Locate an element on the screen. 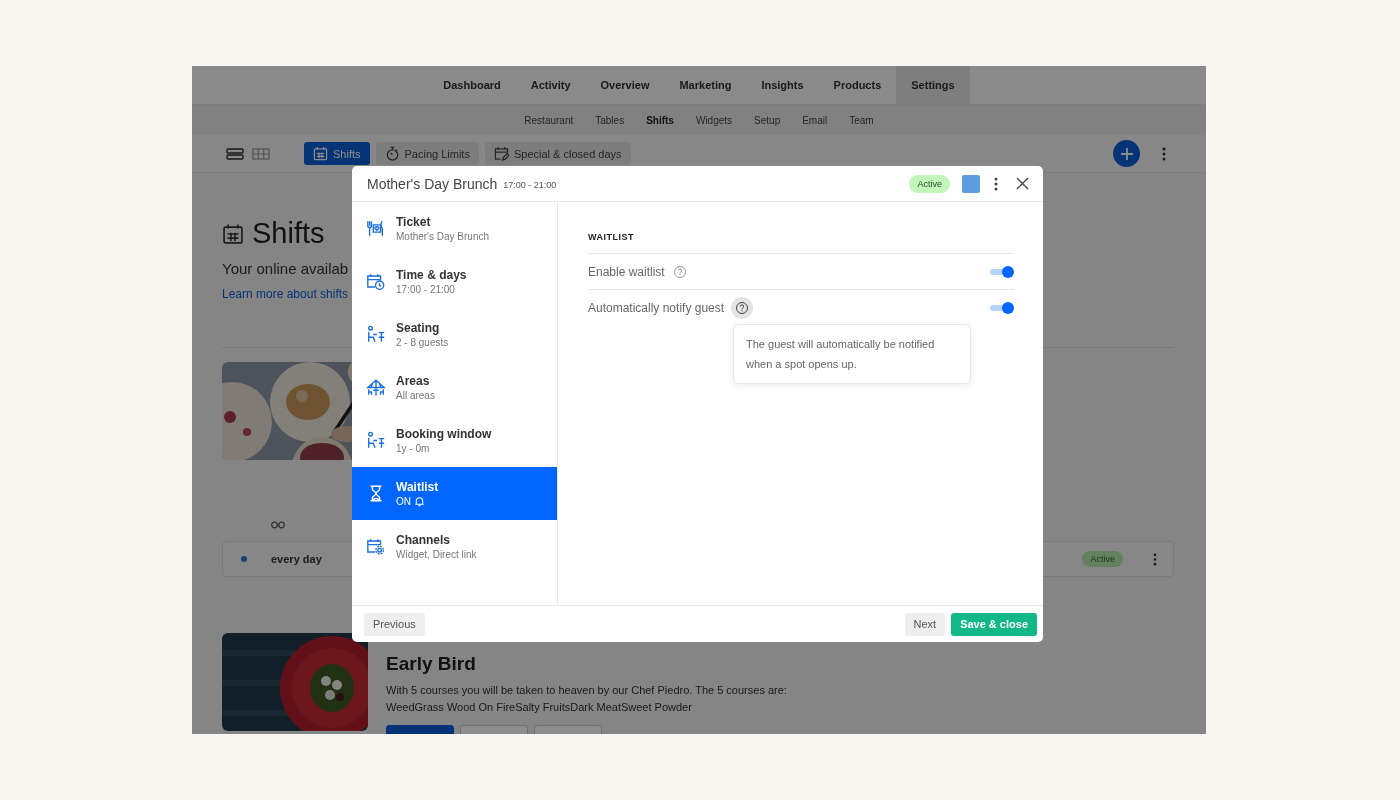 This screenshot has width=1400, height=800. section-heading: WAITLIST is located at coordinates (611, 237).